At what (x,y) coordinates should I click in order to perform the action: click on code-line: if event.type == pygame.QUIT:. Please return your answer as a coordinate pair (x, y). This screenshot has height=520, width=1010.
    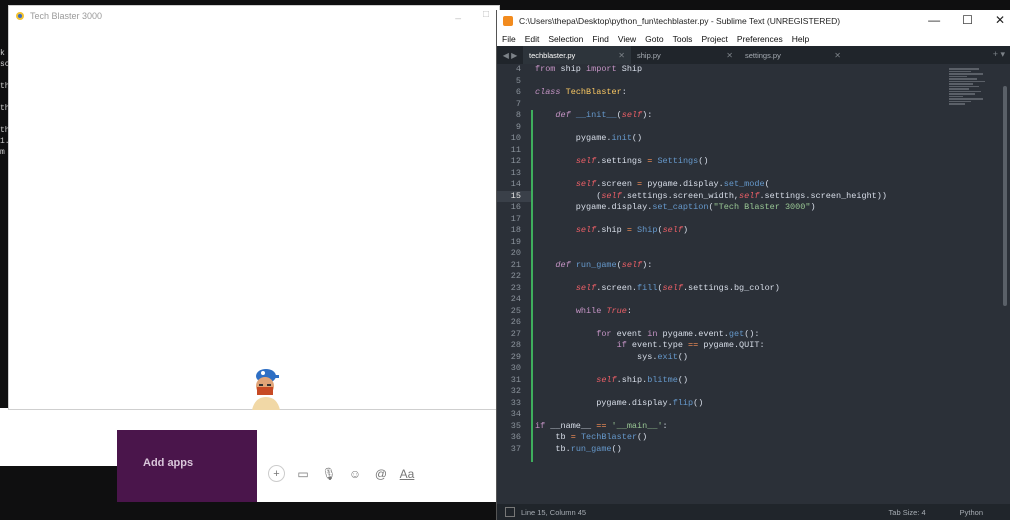
    Looking at the image, I should click on (690, 345).